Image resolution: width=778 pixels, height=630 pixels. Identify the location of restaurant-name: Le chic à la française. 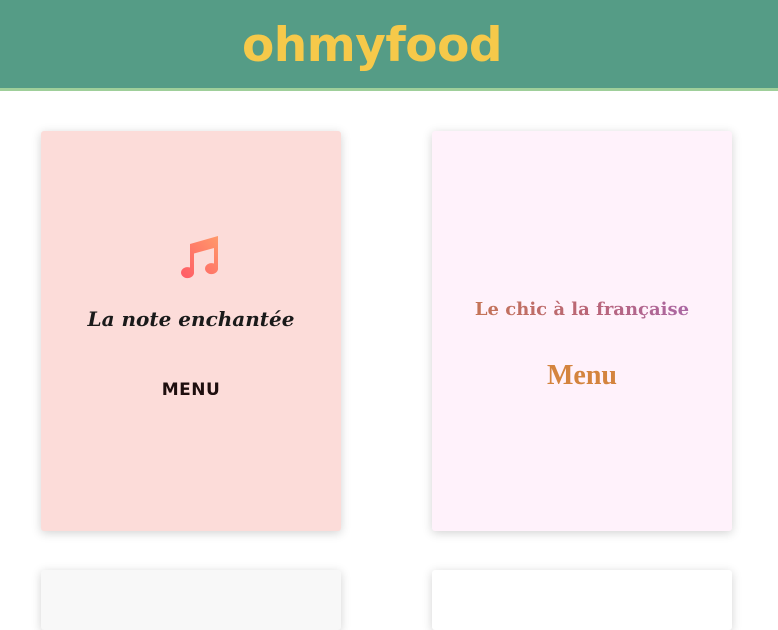
(582, 309).